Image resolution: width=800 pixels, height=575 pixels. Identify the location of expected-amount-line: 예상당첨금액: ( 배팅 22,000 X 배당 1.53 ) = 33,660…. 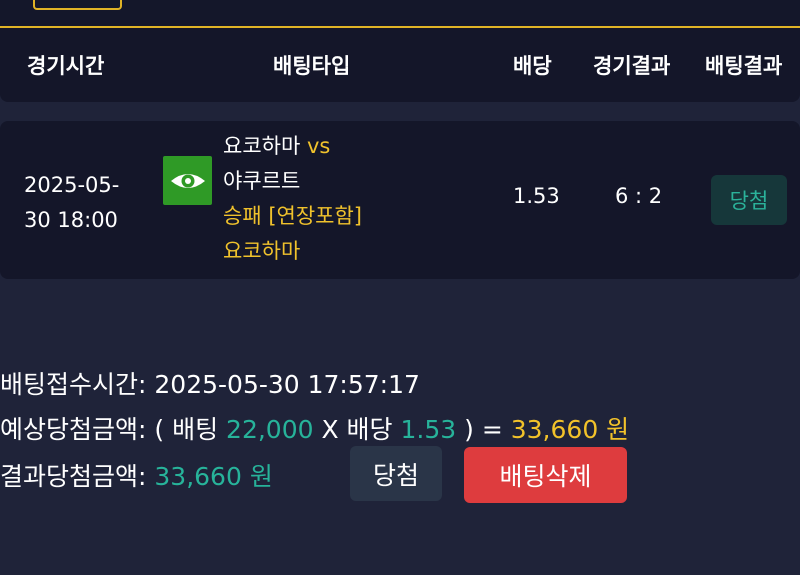
(315, 429).